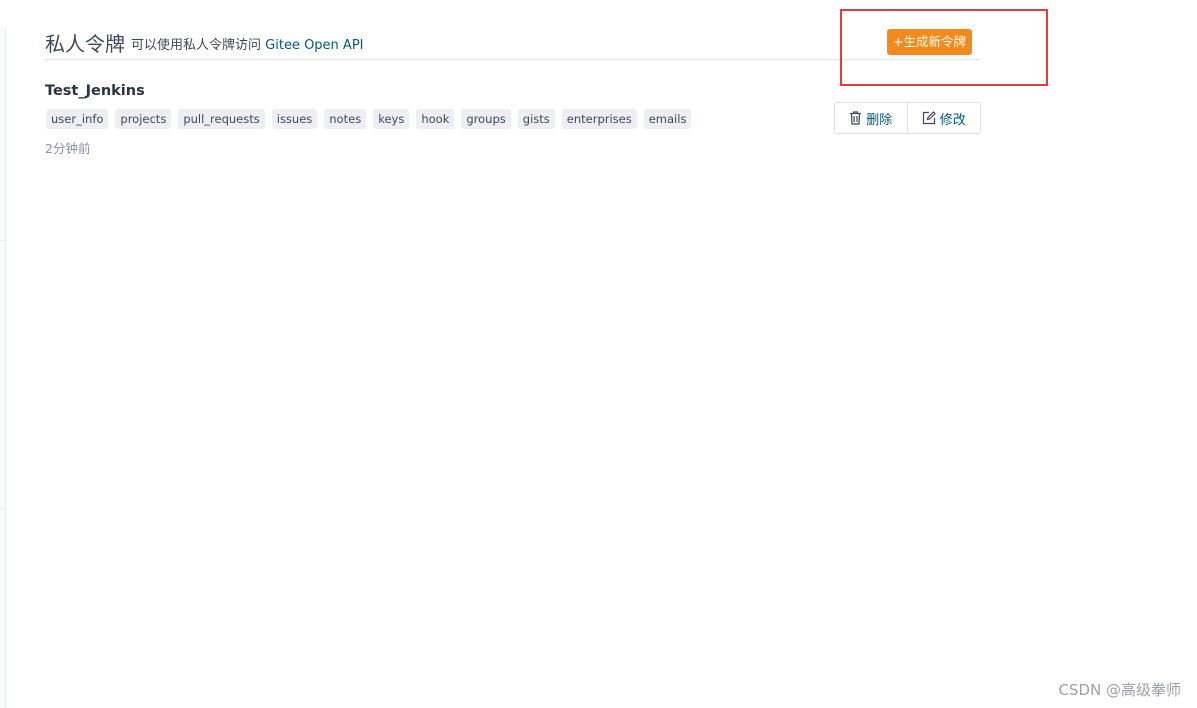 This screenshot has width=1197, height=708. What do you see at coordinates (77, 119) in the screenshot?
I see `scope-tag: user_info` at bounding box center [77, 119].